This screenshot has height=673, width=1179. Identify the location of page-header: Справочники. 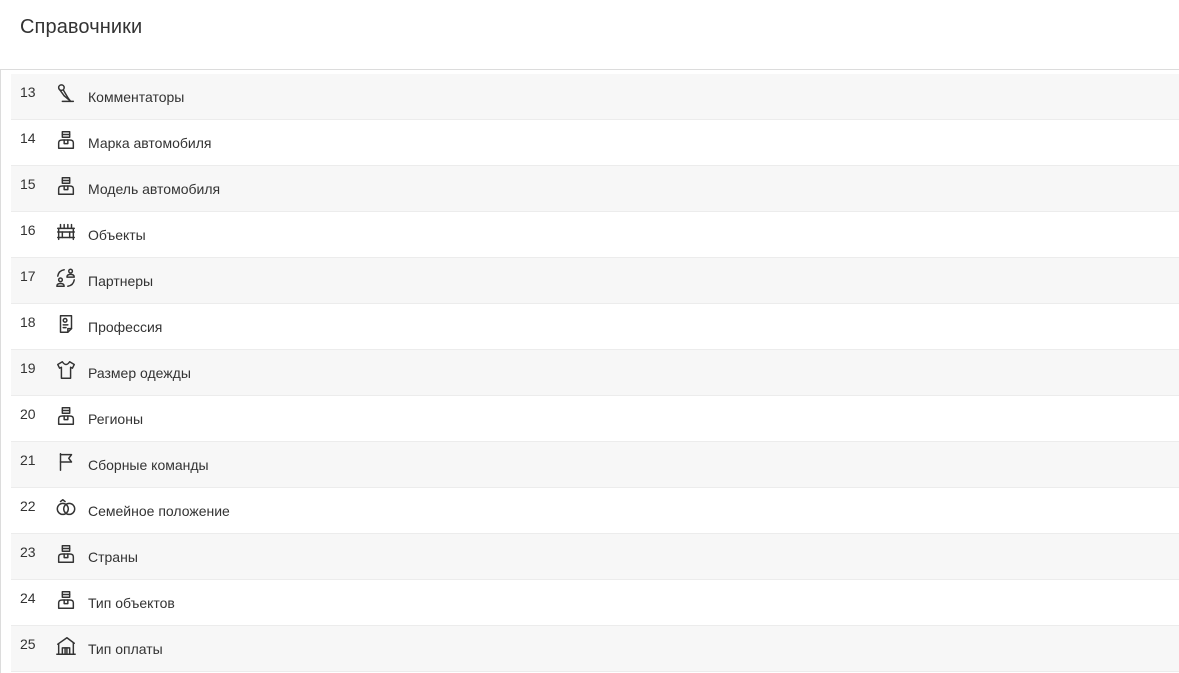
(589, 35).